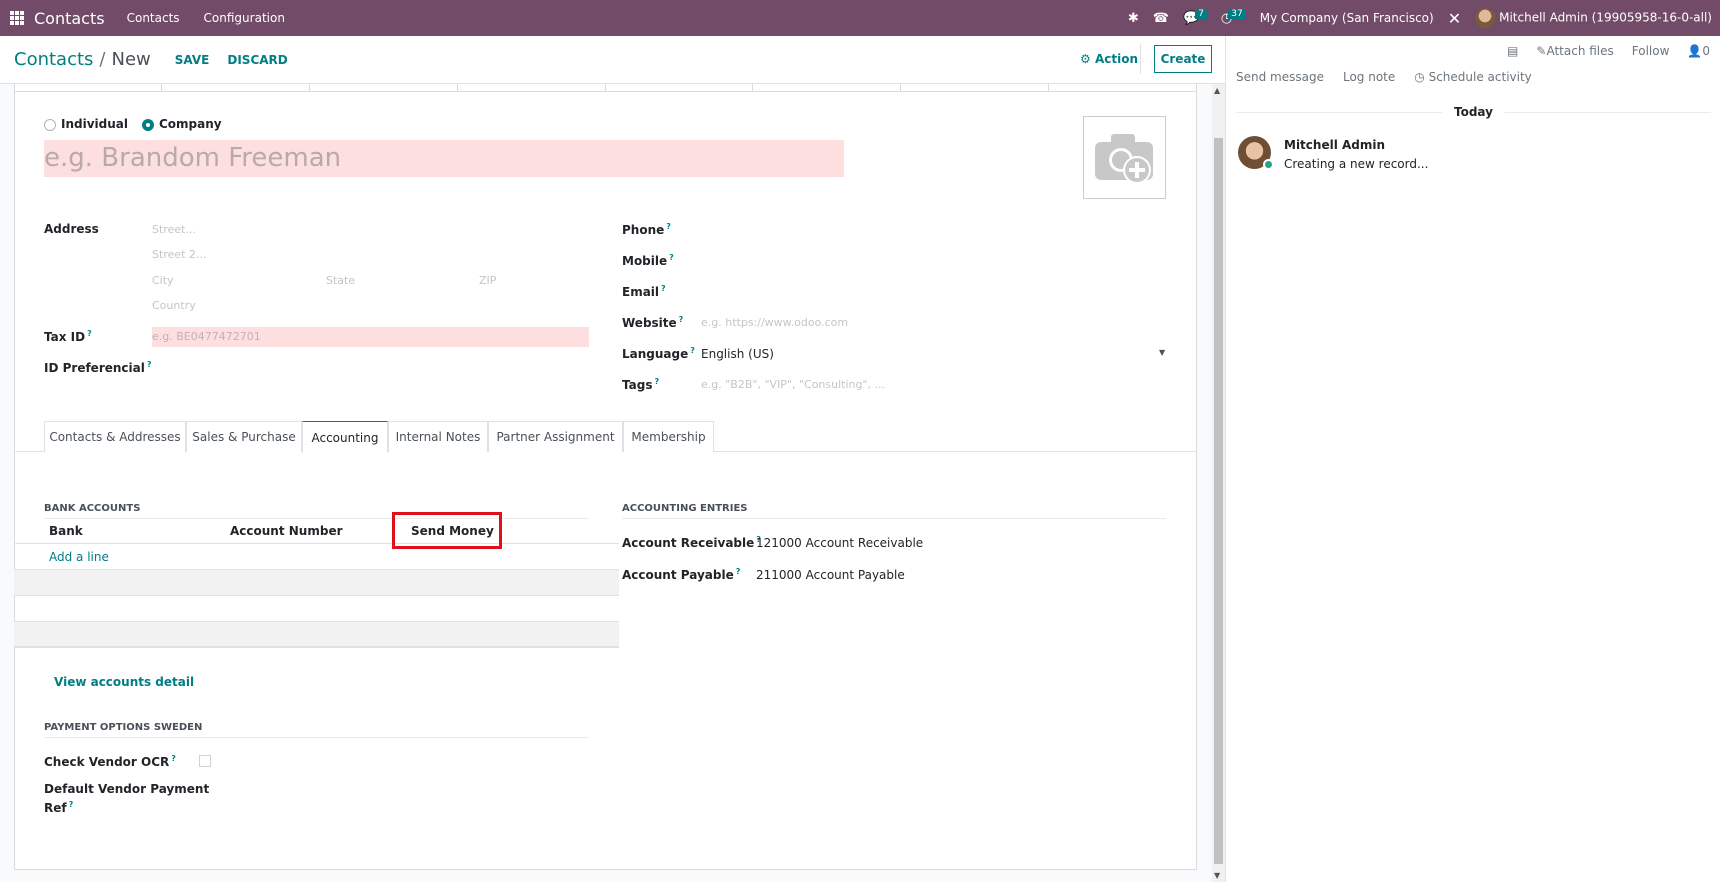 The width and height of the screenshot is (1720, 882). I want to click on state-input: State, so click(340, 280).